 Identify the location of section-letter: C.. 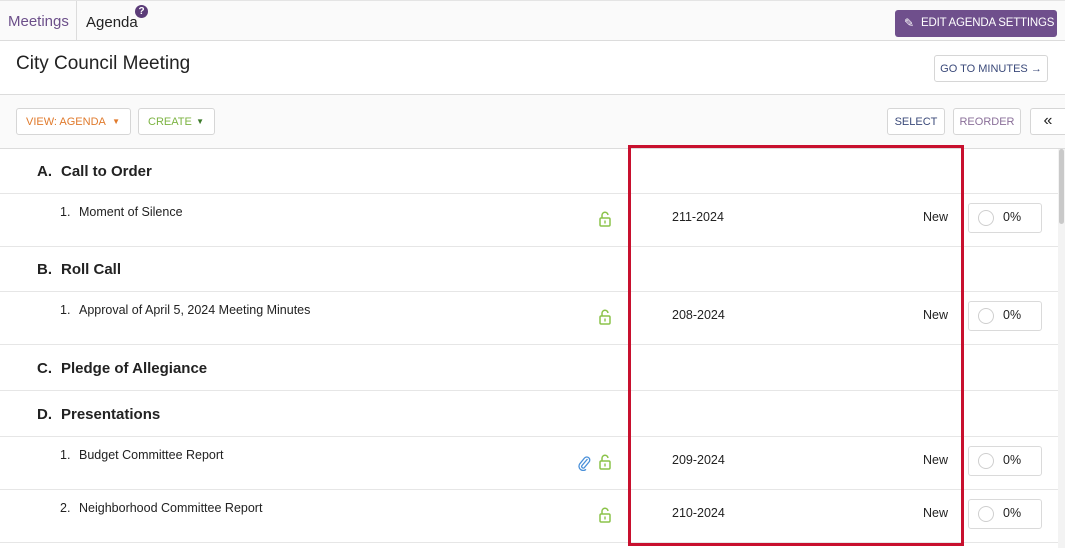
(44, 368).